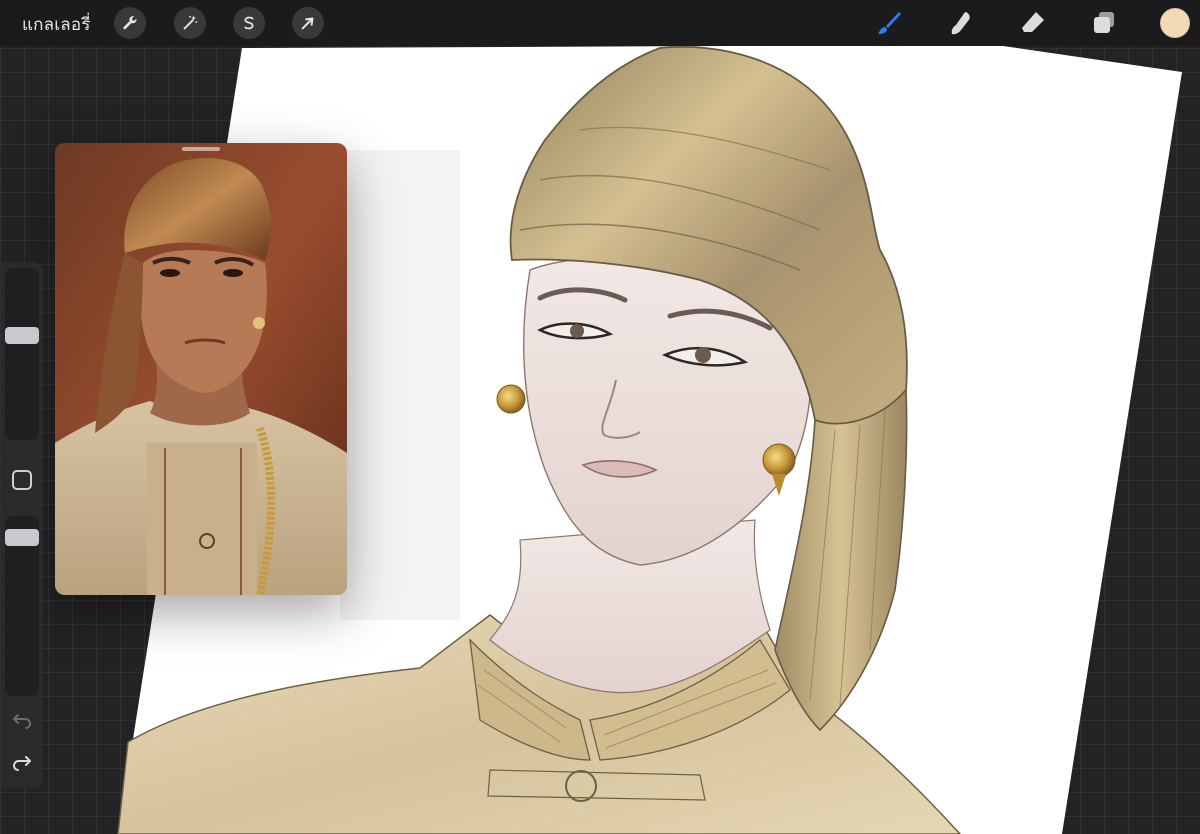 This screenshot has height=834, width=1200. I want to click on reference-shadow, so click(400, 385).